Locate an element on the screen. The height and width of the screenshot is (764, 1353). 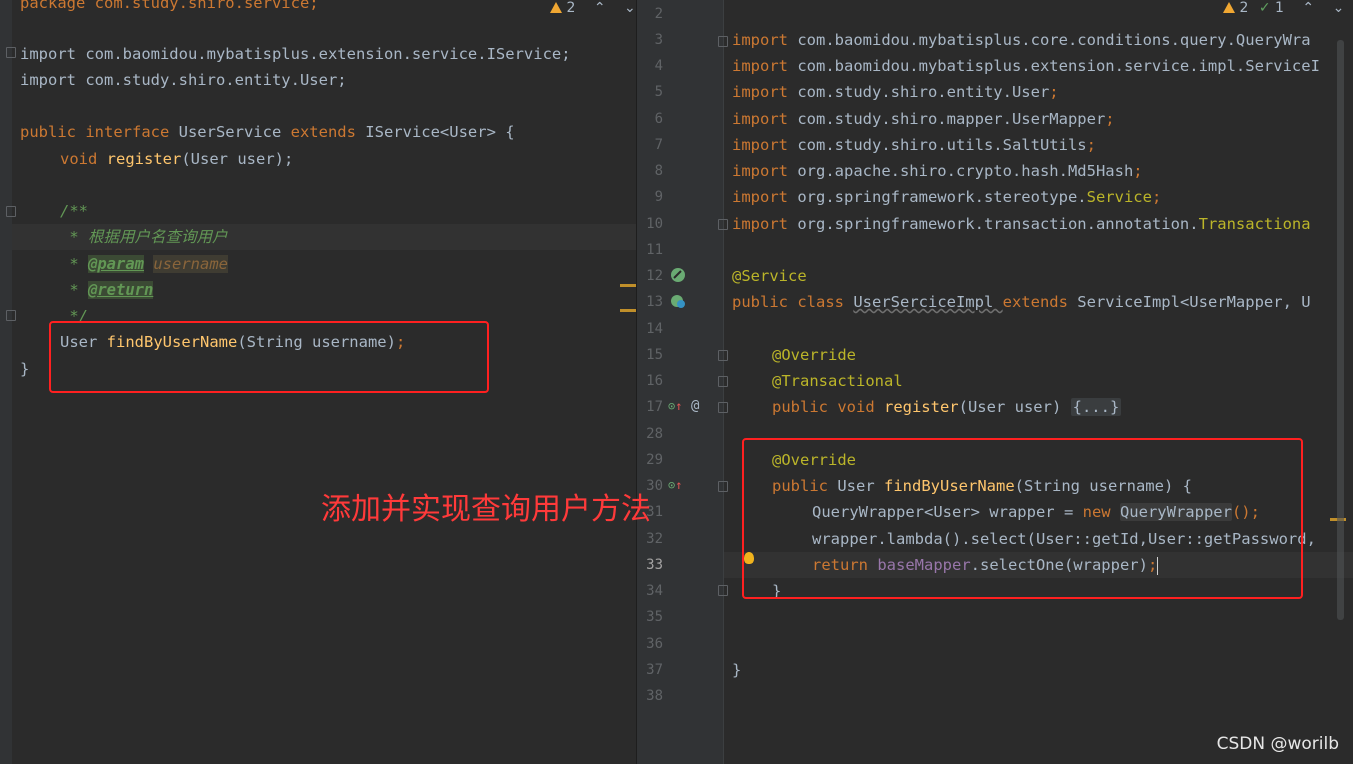
line-number: 33 is located at coordinates (654, 565).